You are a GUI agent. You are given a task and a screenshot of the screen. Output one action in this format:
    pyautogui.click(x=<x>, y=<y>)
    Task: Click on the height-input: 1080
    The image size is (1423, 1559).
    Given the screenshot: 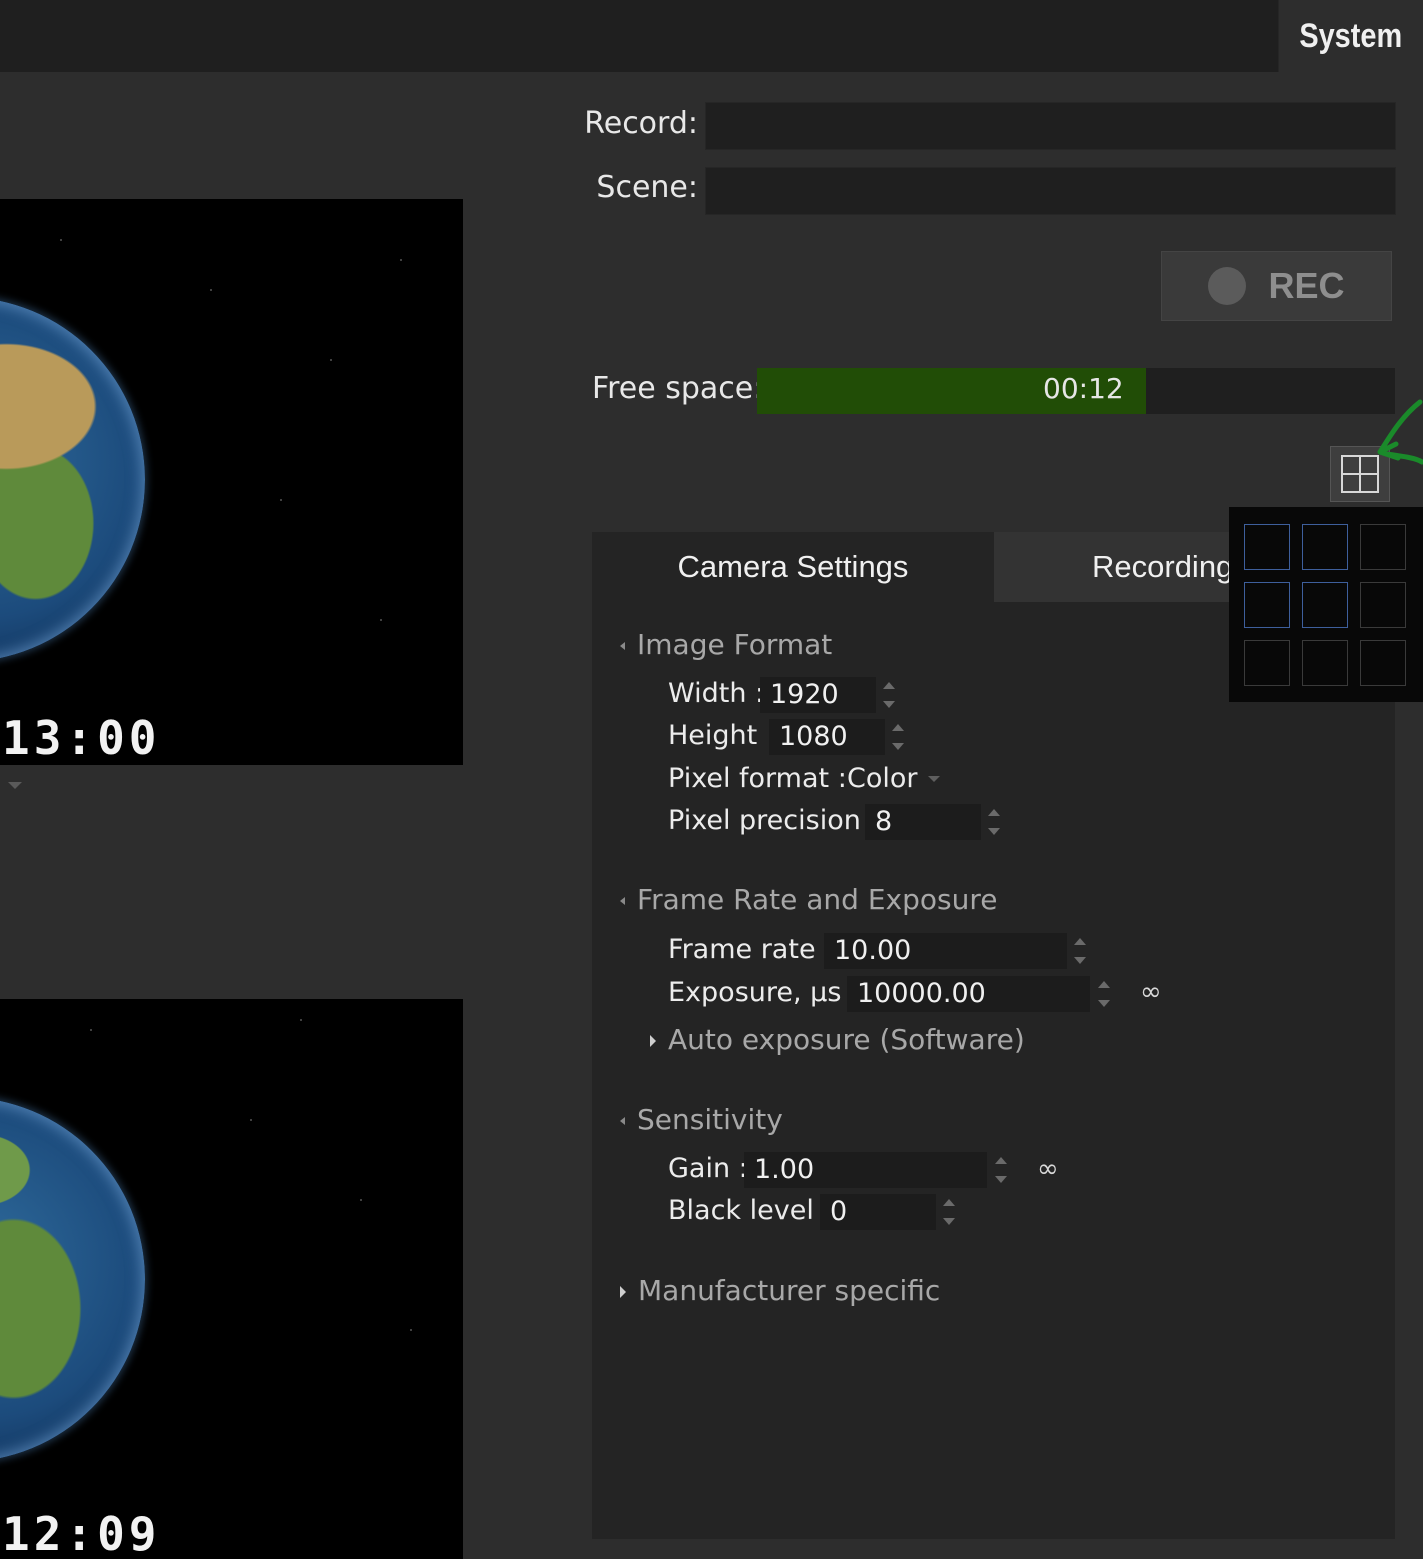 What is the action you would take?
    pyautogui.click(x=827, y=737)
    